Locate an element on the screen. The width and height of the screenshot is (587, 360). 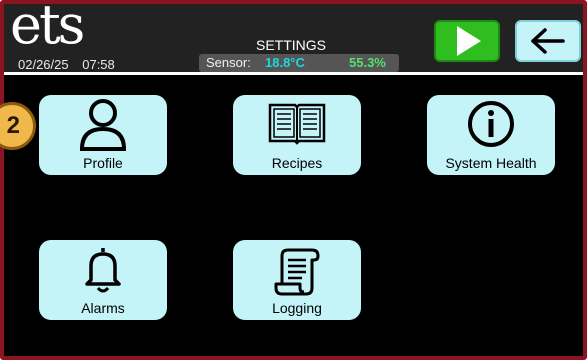
back-button is located at coordinates (548, 41).